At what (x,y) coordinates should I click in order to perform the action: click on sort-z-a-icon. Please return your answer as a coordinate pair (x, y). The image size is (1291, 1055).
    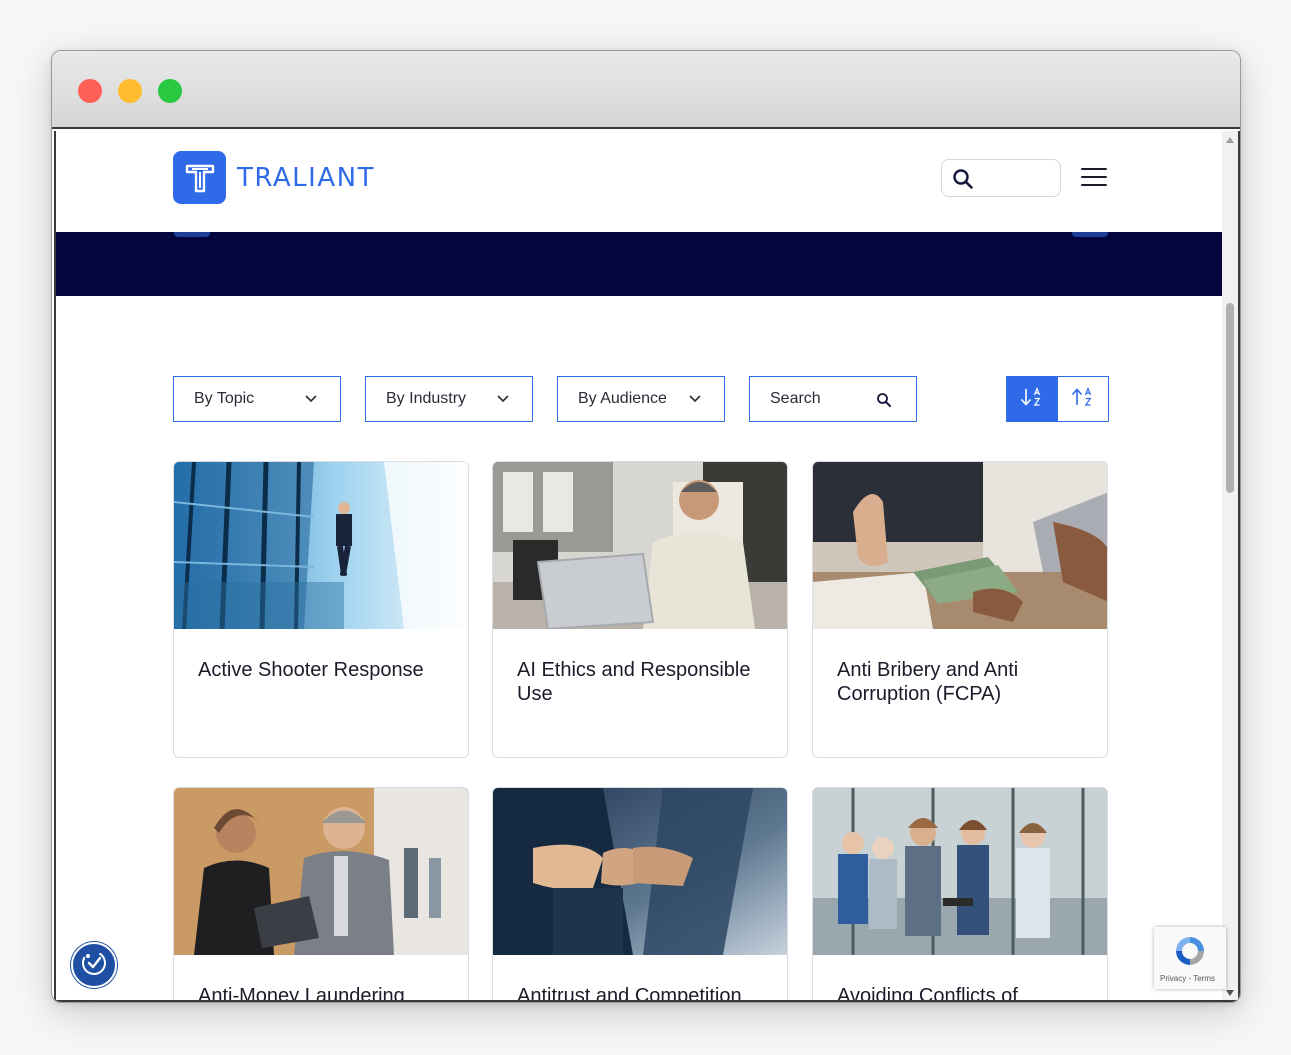
    Looking at the image, I should click on (1083, 399).